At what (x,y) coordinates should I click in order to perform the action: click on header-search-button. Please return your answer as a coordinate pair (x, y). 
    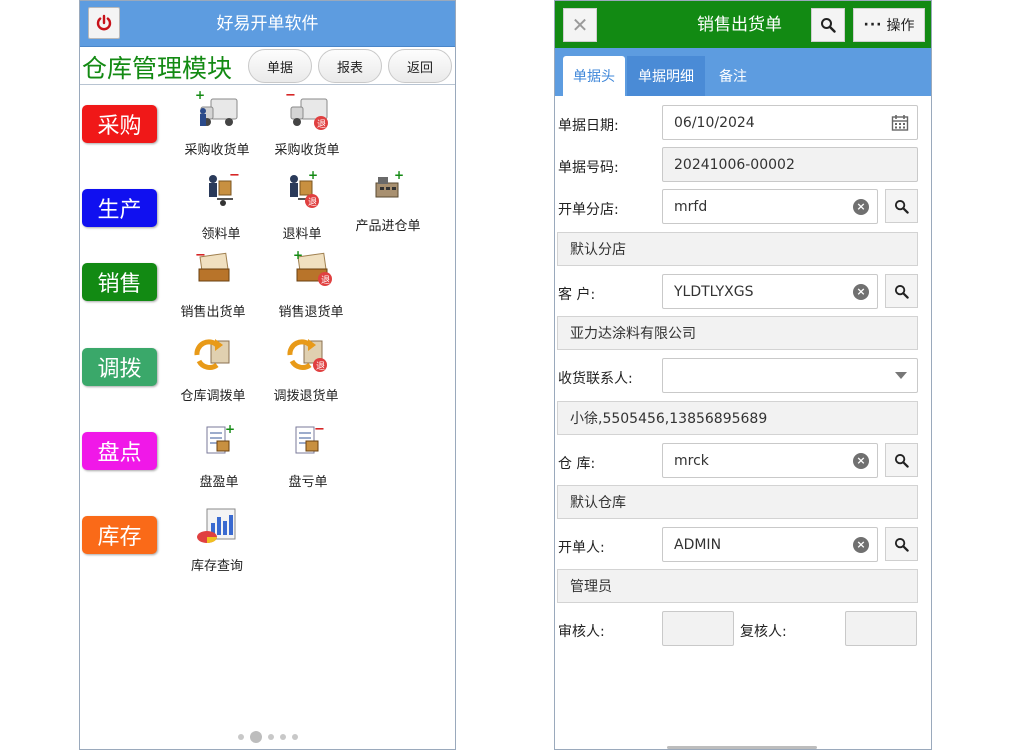
    Looking at the image, I should click on (828, 25).